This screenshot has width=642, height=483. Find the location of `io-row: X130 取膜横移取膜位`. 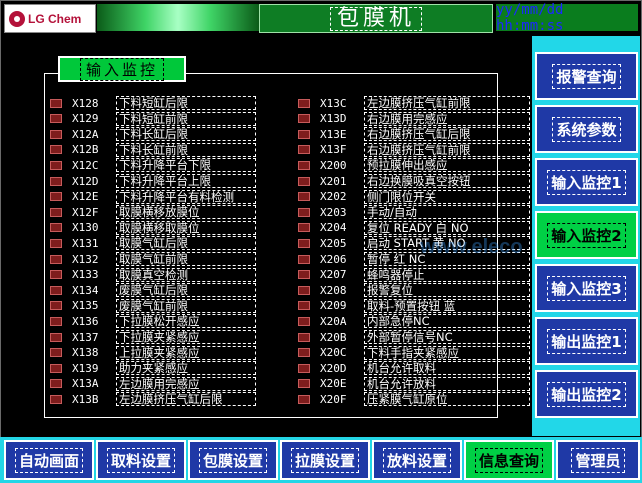

io-row: X130 取膜横移取膜位 is located at coordinates (153, 227).